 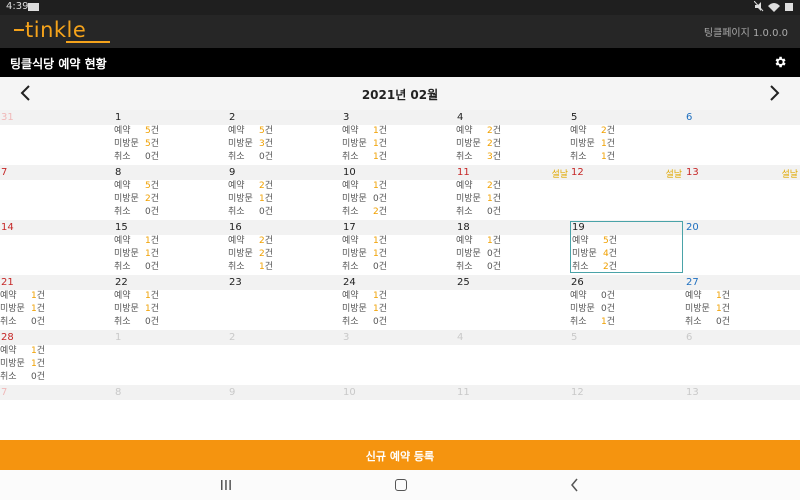 I want to click on calendar-day-cell: 17 예약 1건 미방문 1건 취소 0건, so click(x=399, y=247).